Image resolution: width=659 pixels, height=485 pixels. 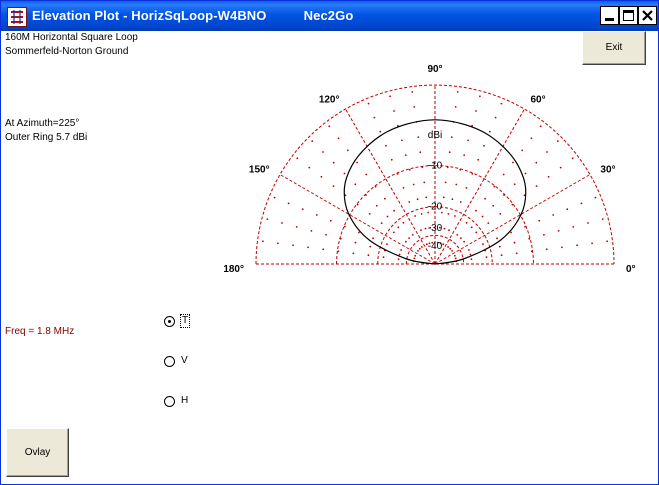 I want to click on grid-ring, so click(x=435, y=235).